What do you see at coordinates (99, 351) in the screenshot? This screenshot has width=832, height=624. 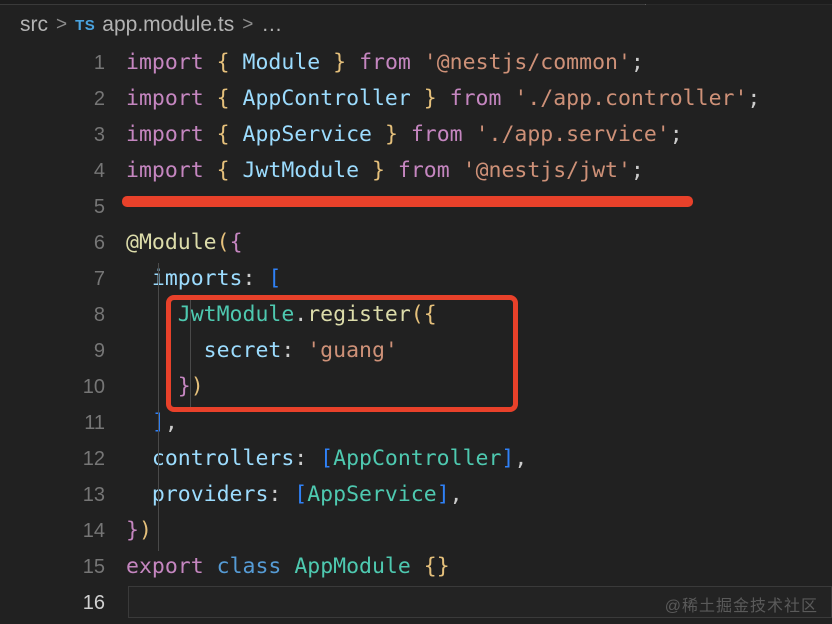 I see `line-number: 9` at bounding box center [99, 351].